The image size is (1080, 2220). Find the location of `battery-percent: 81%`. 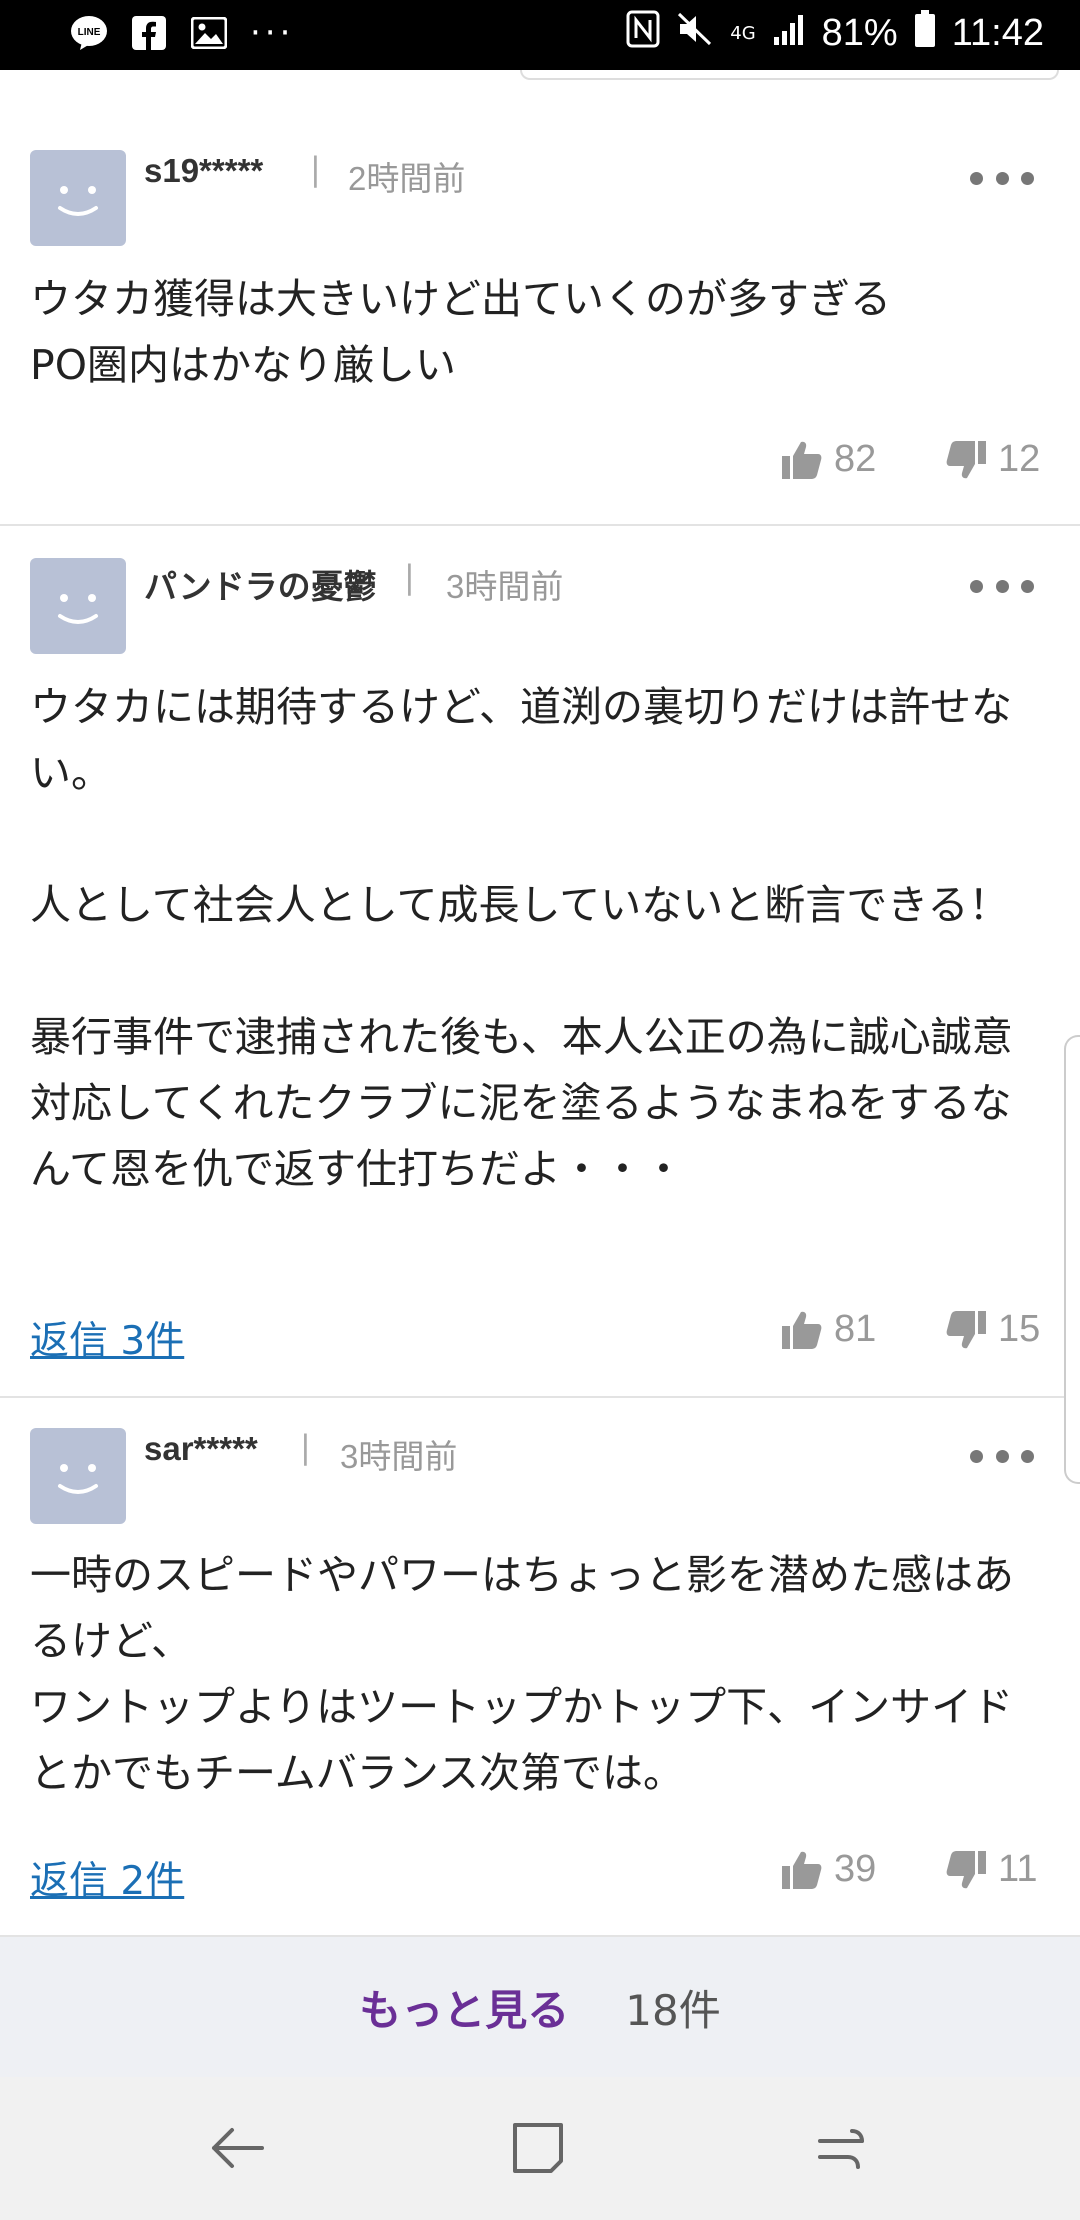

battery-percent: 81% is located at coordinates (859, 33).